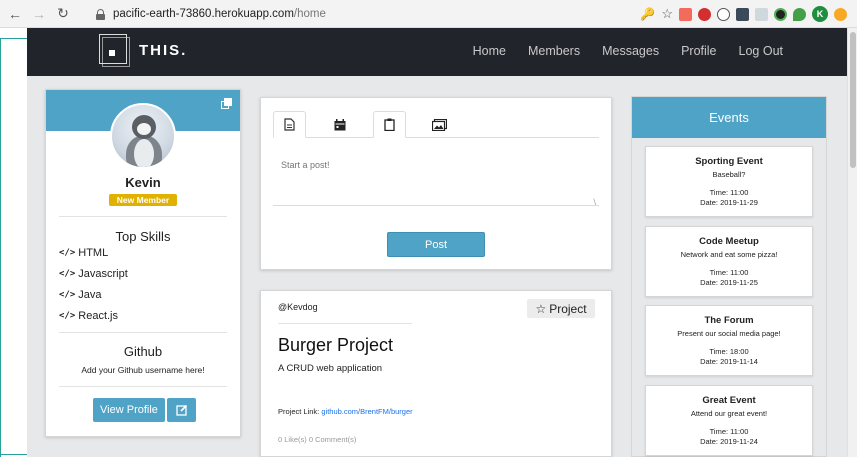 The image size is (857, 457). I want to click on skill-label: Javascript, so click(103, 274).